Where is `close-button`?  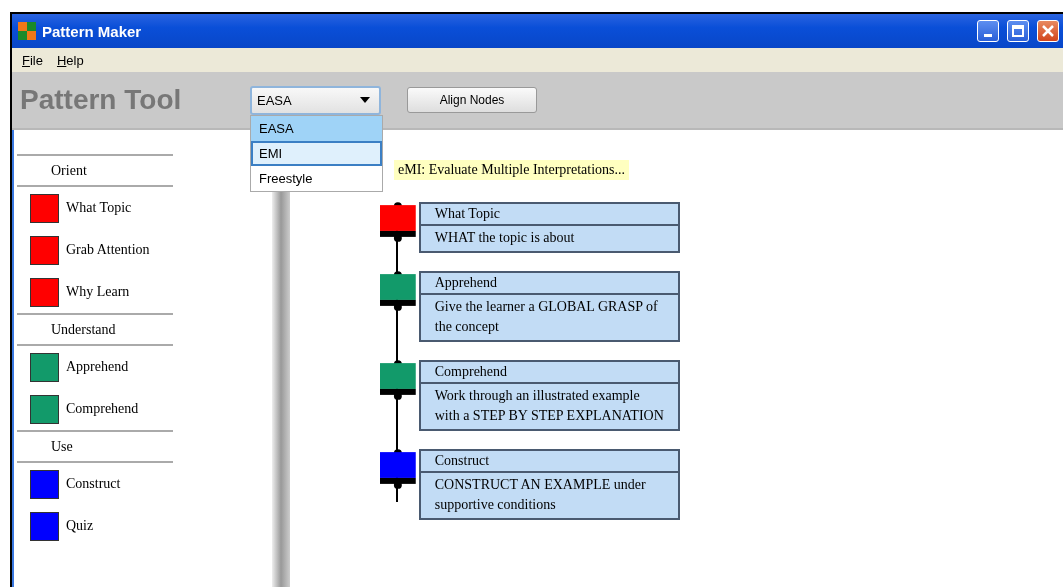 close-button is located at coordinates (1048, 31).